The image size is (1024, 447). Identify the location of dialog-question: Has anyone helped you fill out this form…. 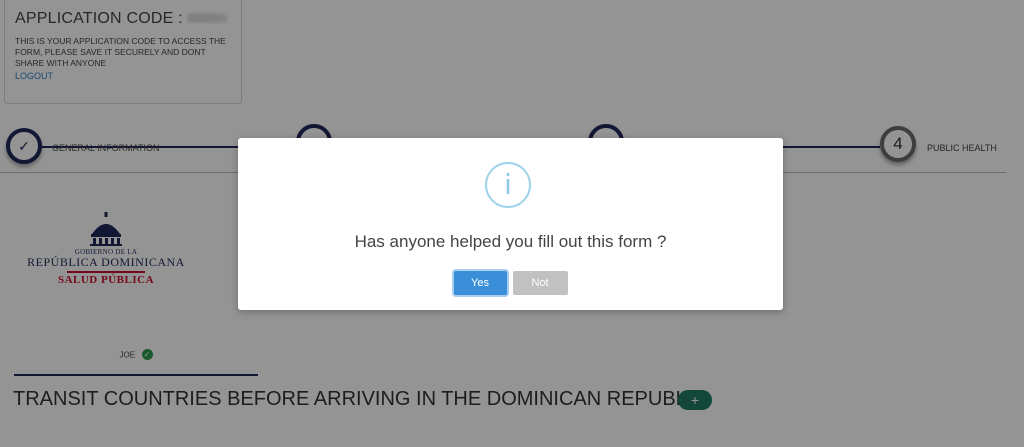
(510, 241).